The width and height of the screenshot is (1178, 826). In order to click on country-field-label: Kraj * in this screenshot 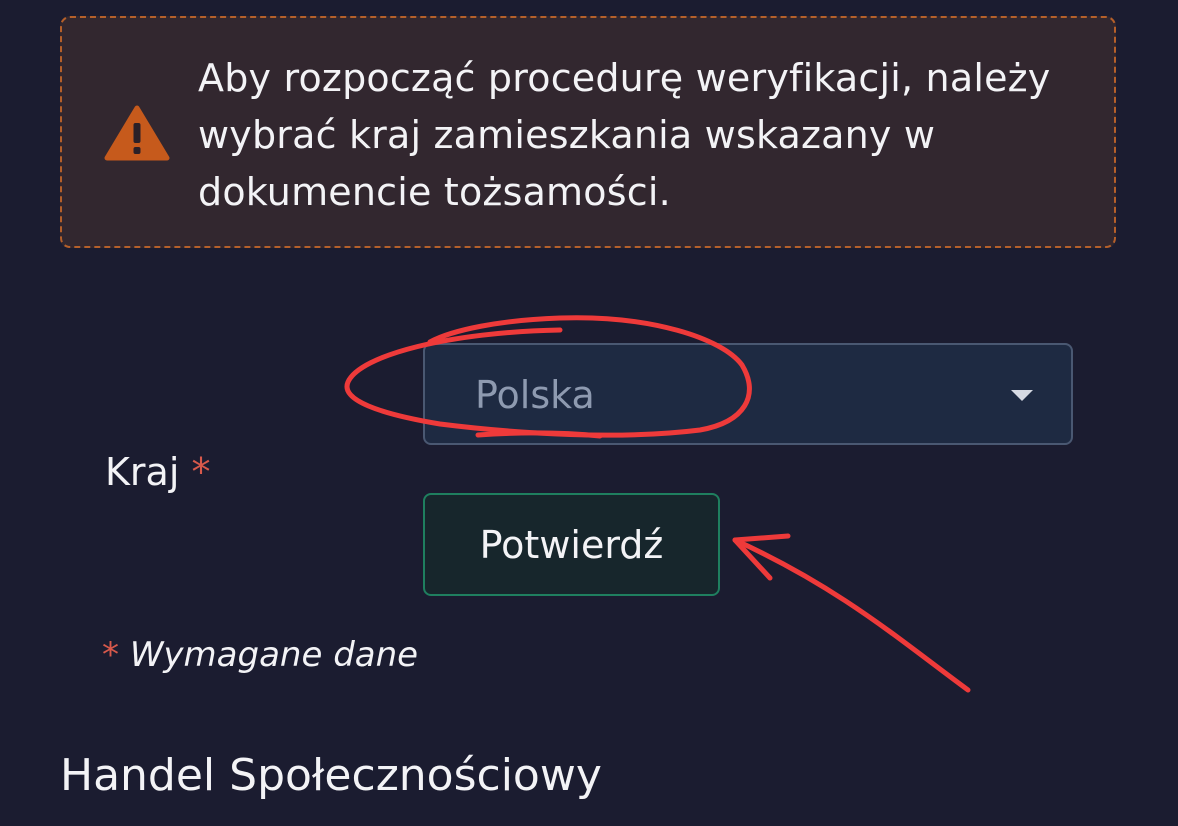, I will do `click(157, 472)`.